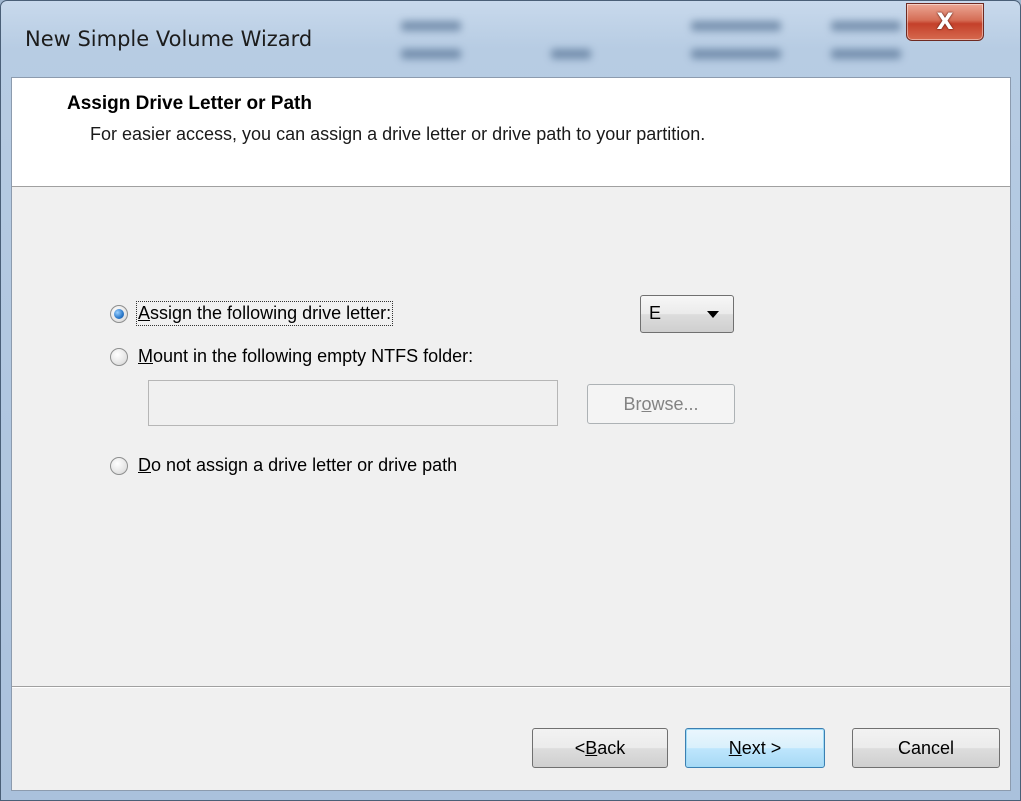 The height and width of the screenshot is (801, 1021). I want to click on assign-letter-option: Assign the following drive letter:, so click(252, 313).